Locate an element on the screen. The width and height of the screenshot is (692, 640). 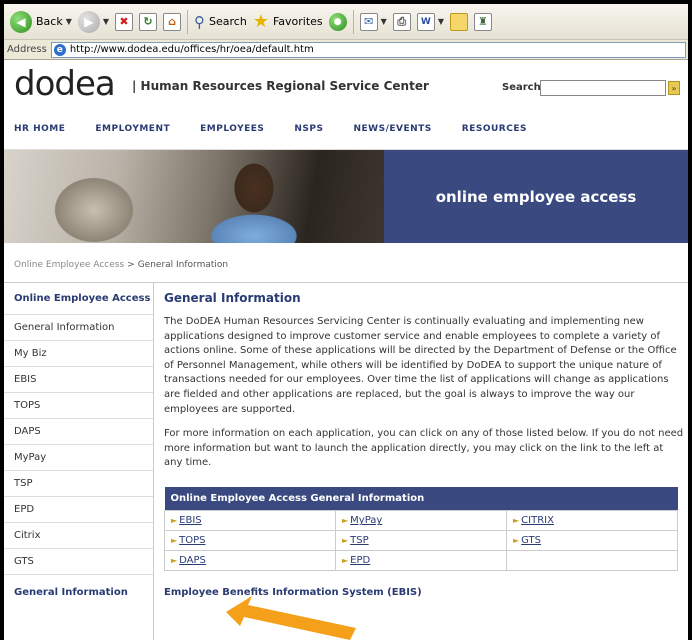
table-cell is located at coordinates (592, 561).